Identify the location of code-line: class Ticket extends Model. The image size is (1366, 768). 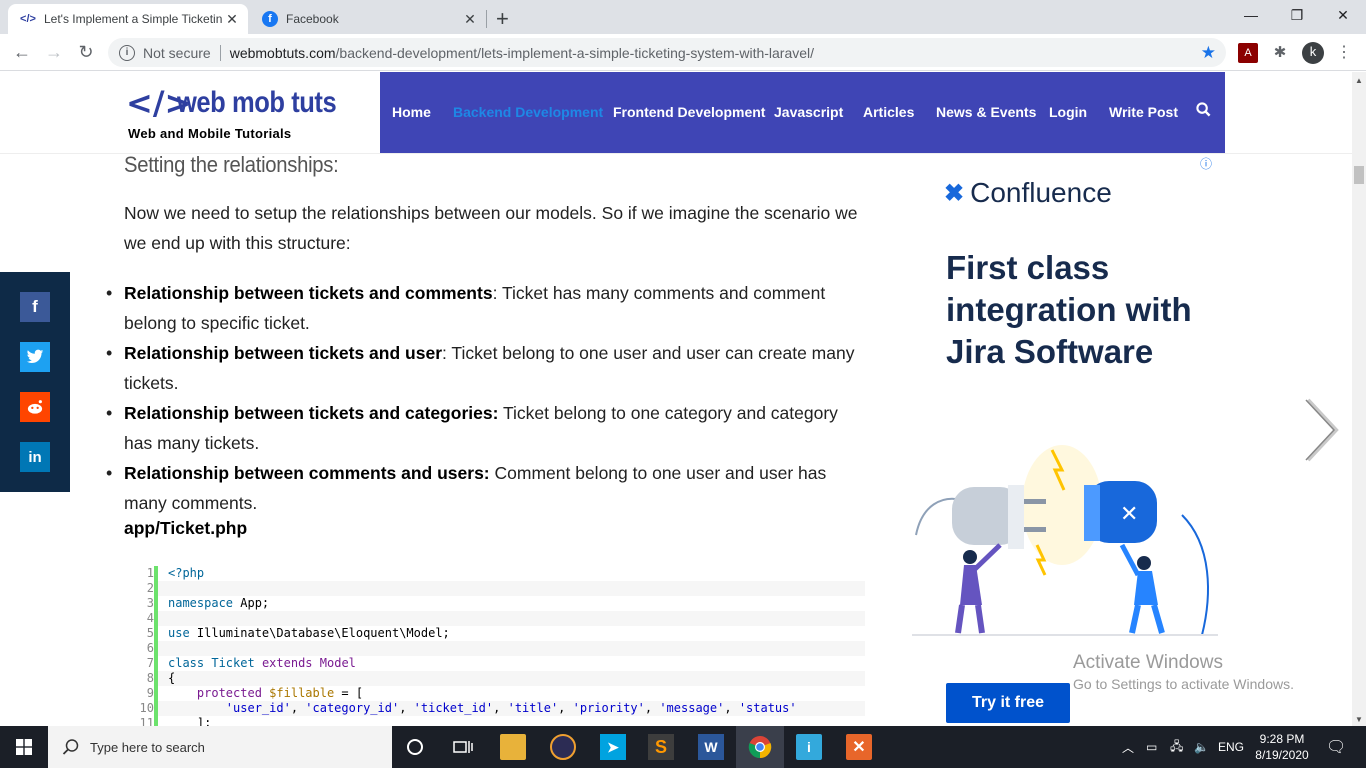
(262, 663).